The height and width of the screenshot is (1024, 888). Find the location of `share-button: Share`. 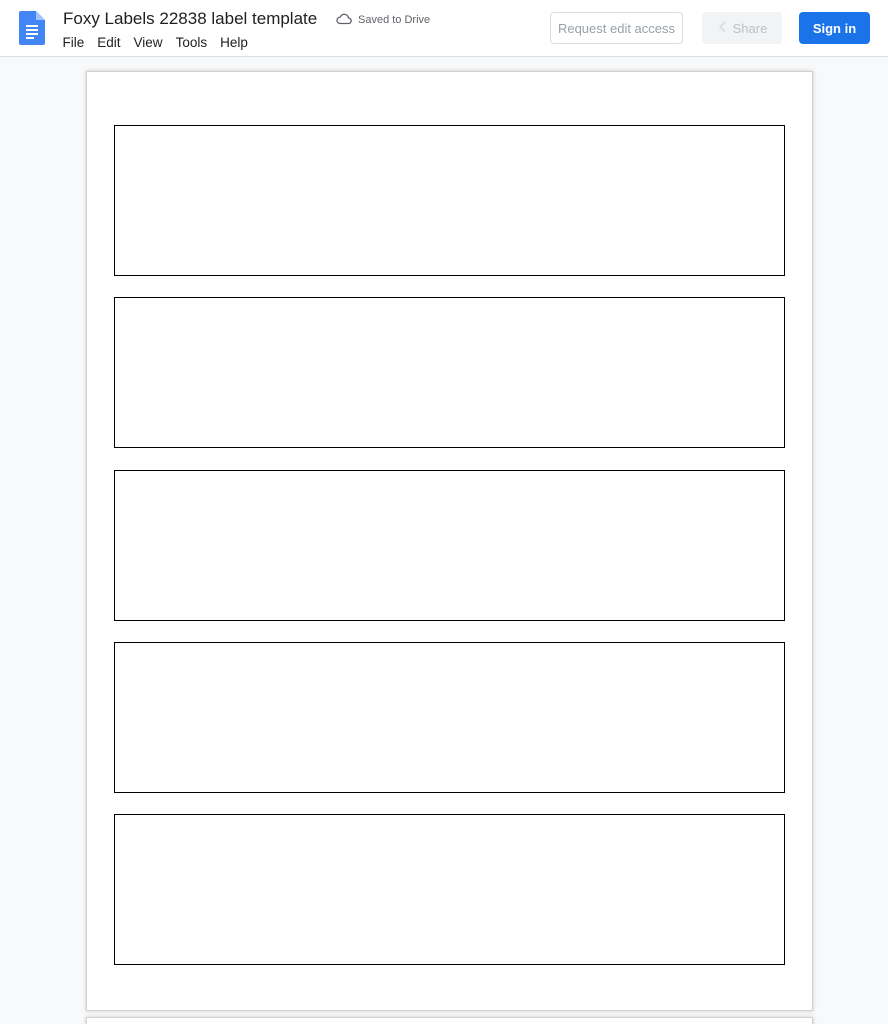

share-button: Share is located at coordinates (742, 28).